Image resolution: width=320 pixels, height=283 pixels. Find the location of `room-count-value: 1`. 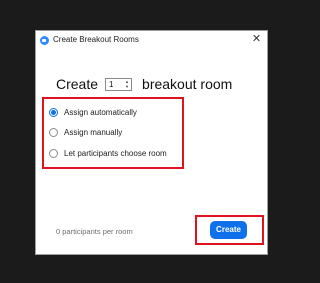

room-count-value: 1 is located at coordinates (114, 84).